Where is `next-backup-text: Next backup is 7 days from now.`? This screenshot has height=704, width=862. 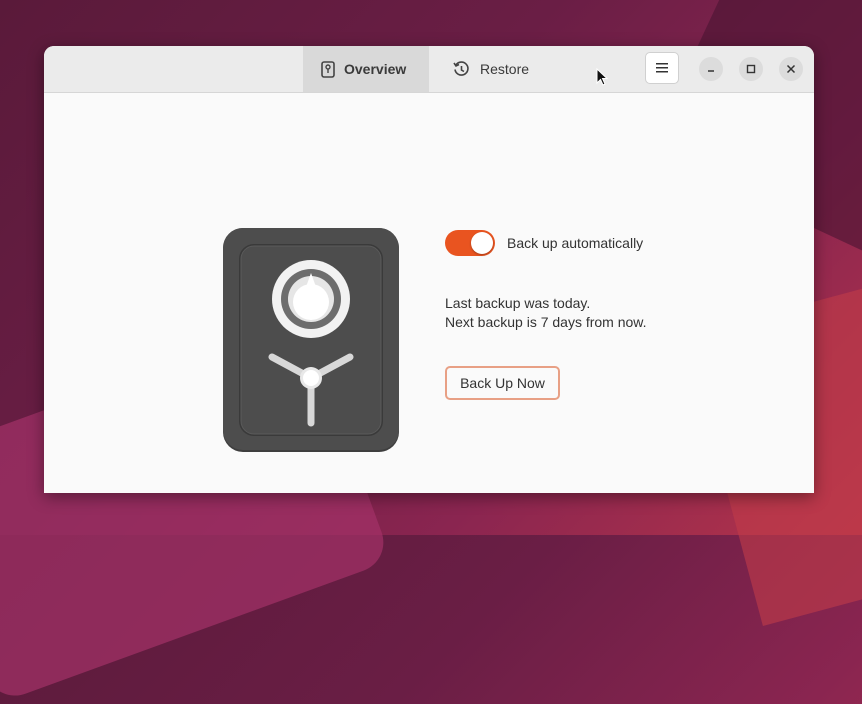 next-backup-text: Next backup is 7 days from now. is located at coordinates (546, 322).